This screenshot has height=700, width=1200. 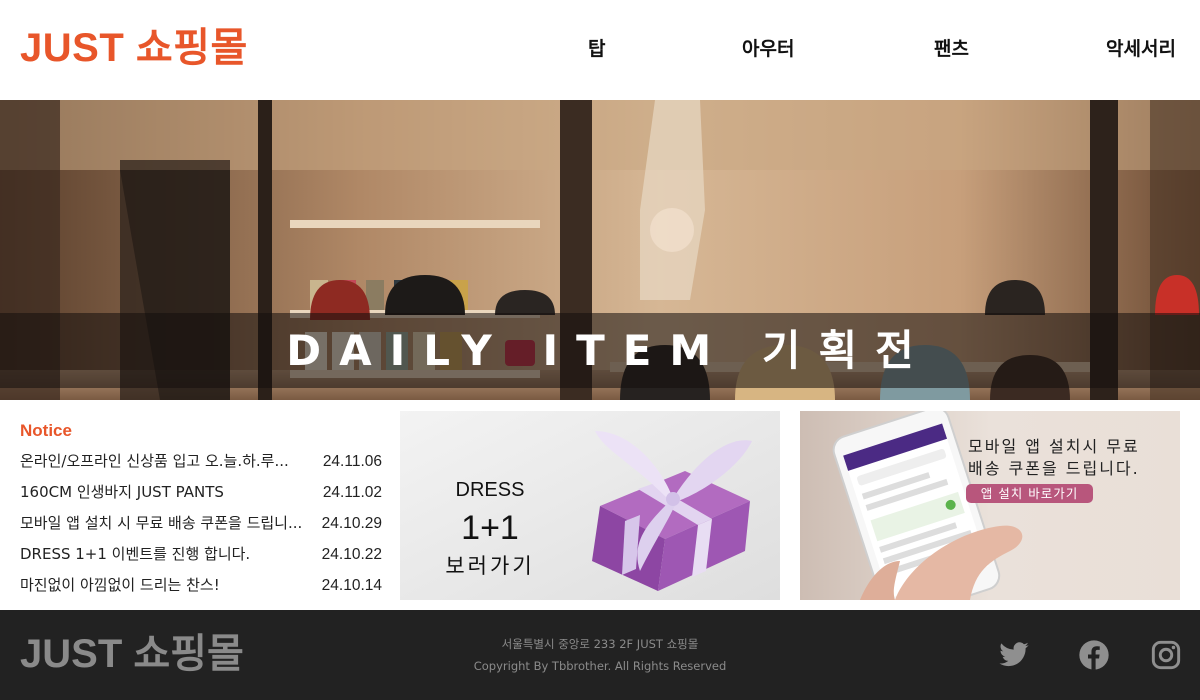 What do you see at coordinates (1029, 493) in the screenshot?
I see `app-install-button: 앱 설치 바로가기` at bounding box center [1029, 493].